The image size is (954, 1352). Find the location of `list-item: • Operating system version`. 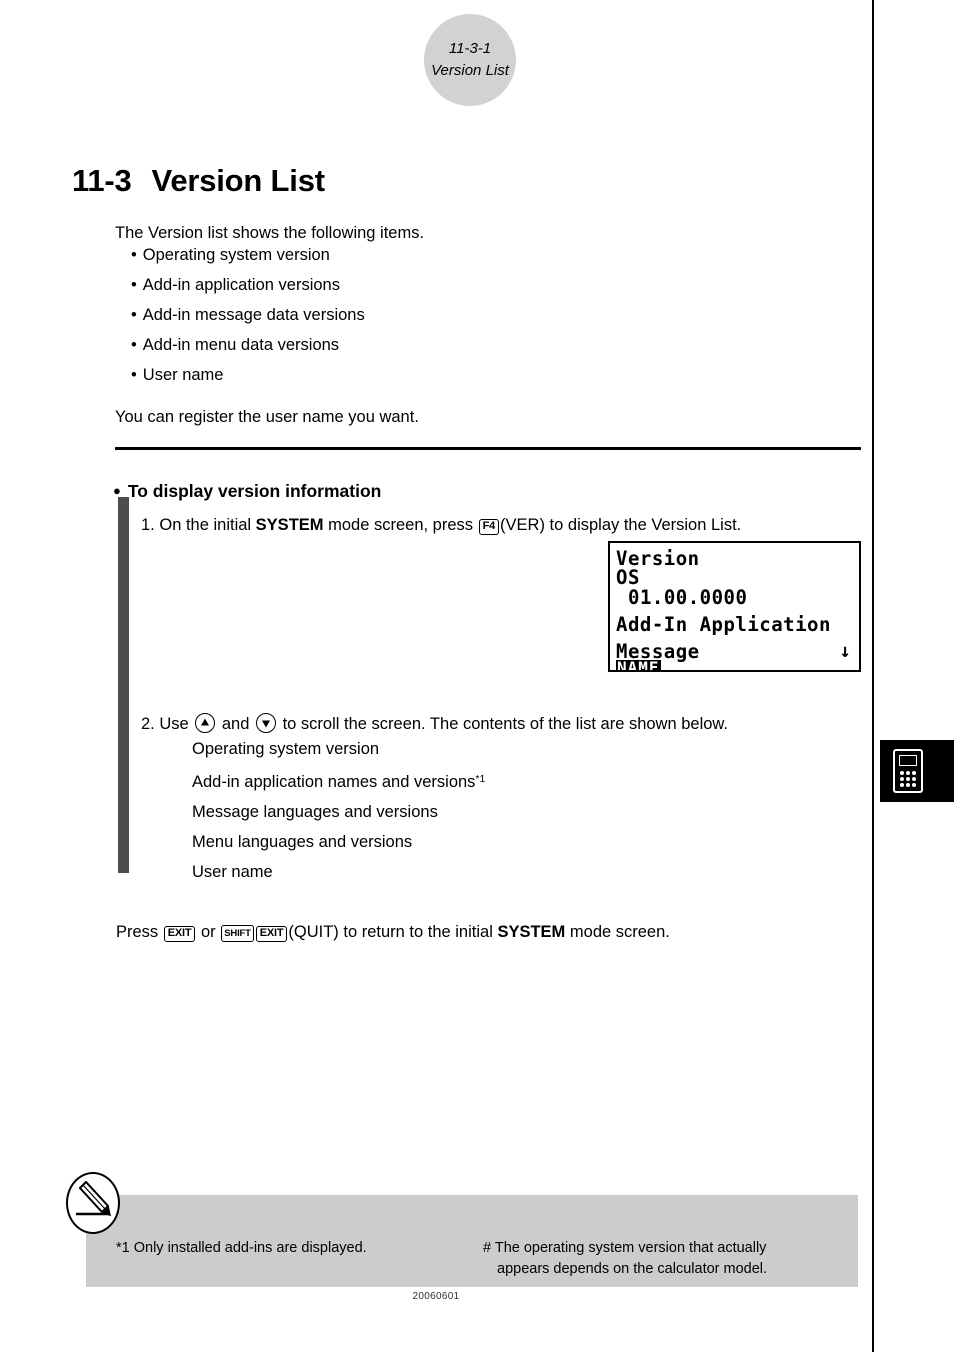

list-item: • Operating system version is located at coordinates (248, 255).